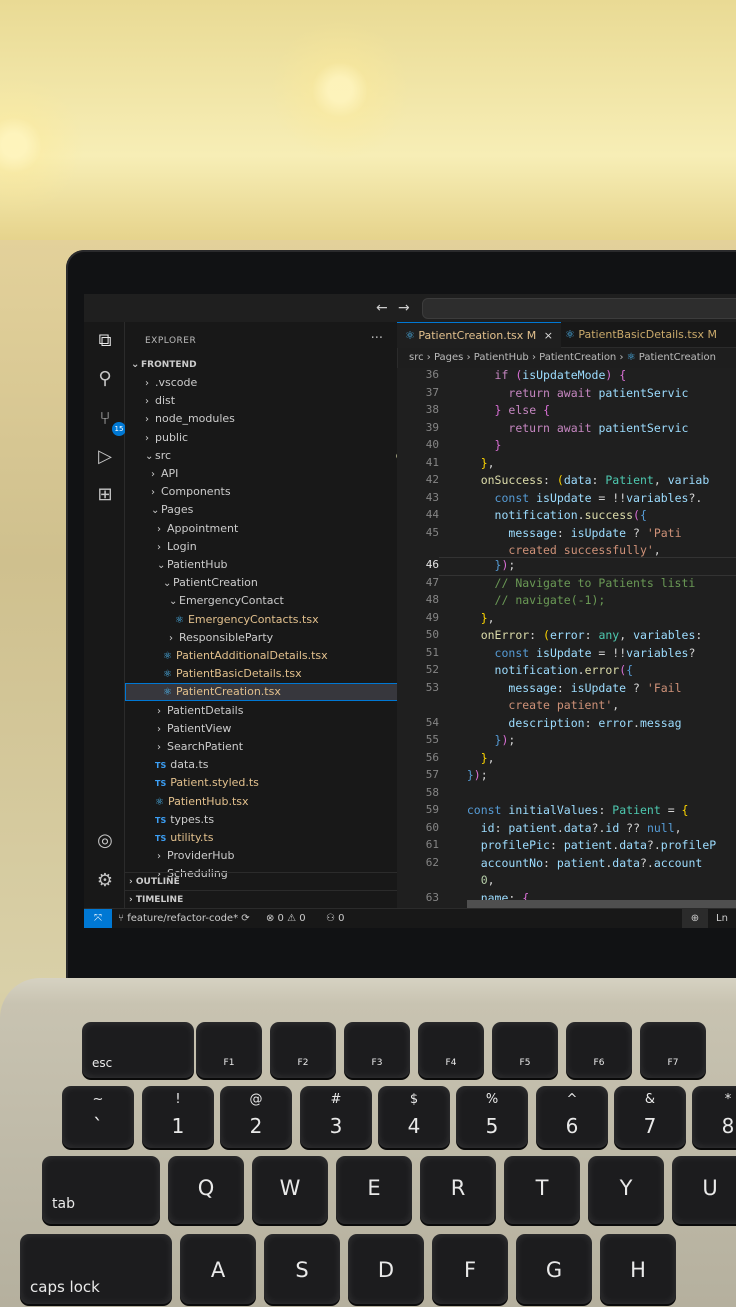 This screenshot has height=1307, width=736. I want to click on key-label: 7, so click(650, 1126).